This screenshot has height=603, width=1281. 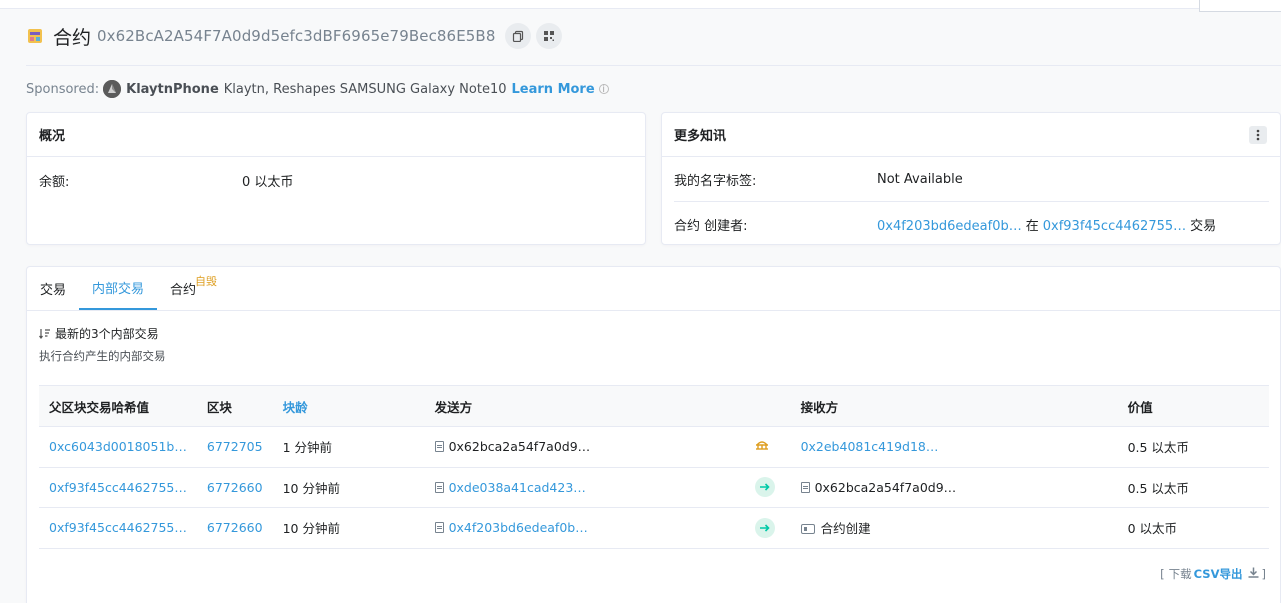 I want to click on overview-title: 概况, so click(x=336, y=135).